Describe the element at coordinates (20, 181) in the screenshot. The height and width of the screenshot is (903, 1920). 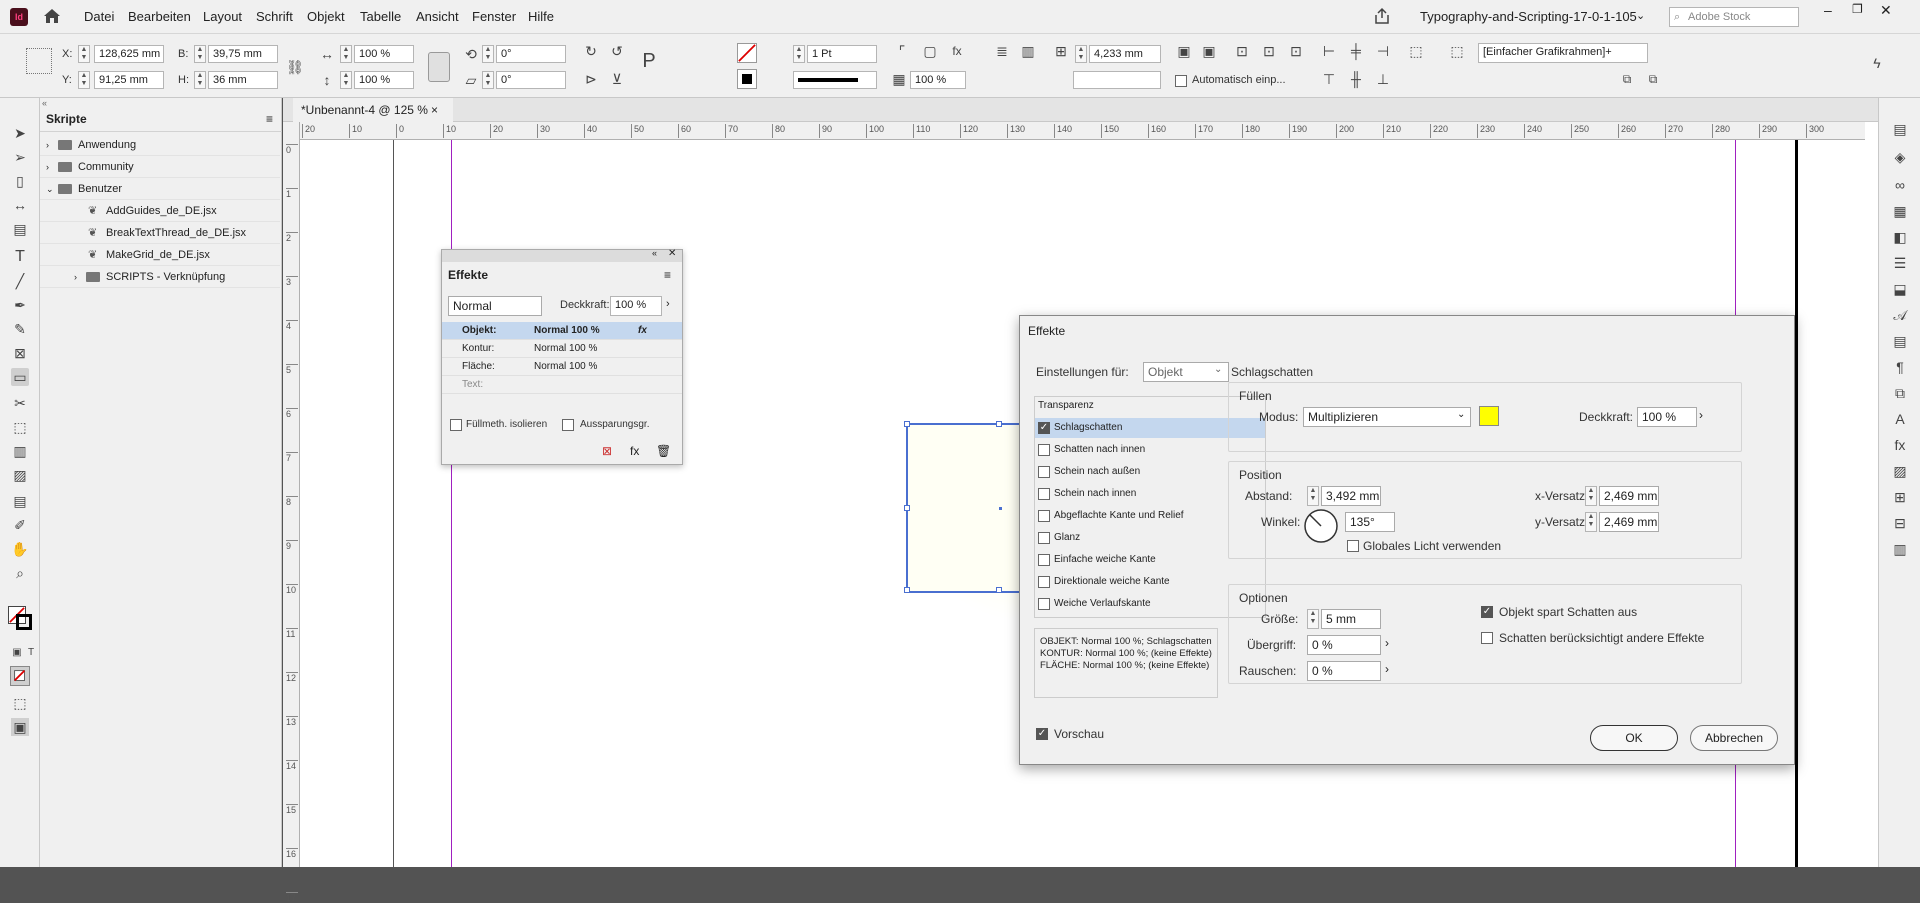
I see `page-tool-icon: ▯` at that location.